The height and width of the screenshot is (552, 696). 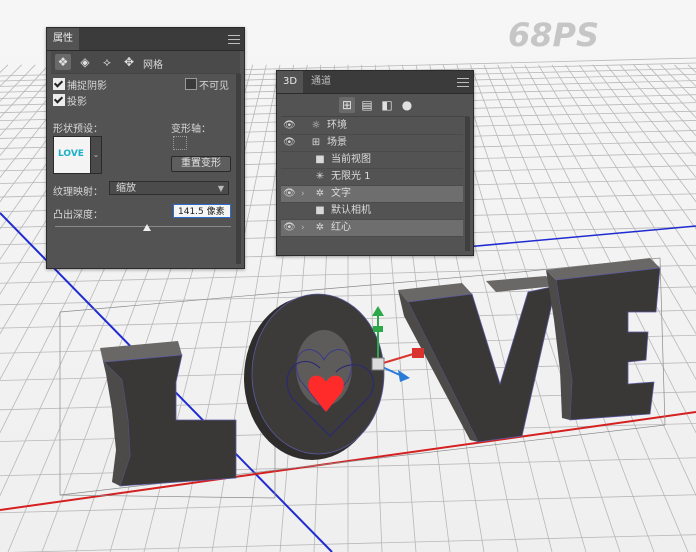 I want to click on 3d-layer-row: ✳ 无限光 1, so click(x=372, y=177).